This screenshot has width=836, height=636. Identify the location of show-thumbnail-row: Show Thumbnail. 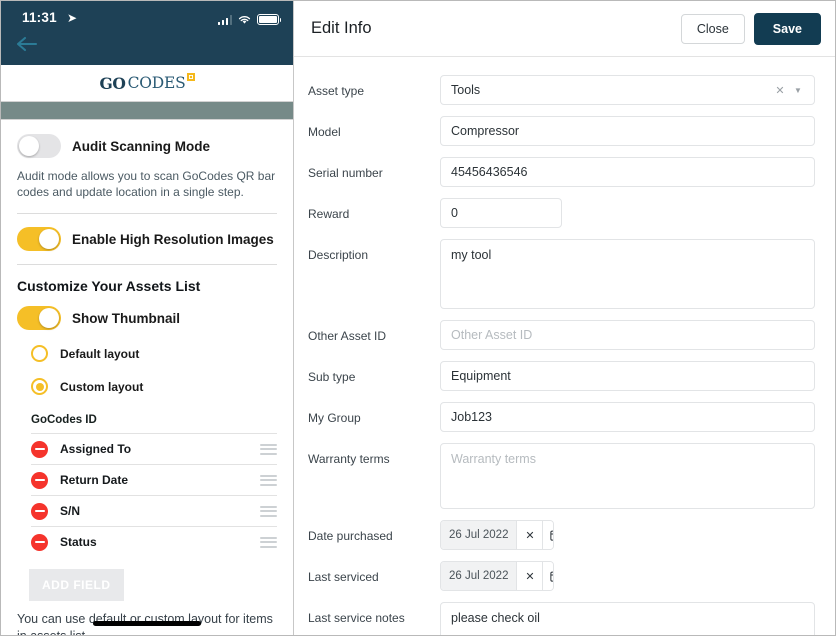
(147, 318).